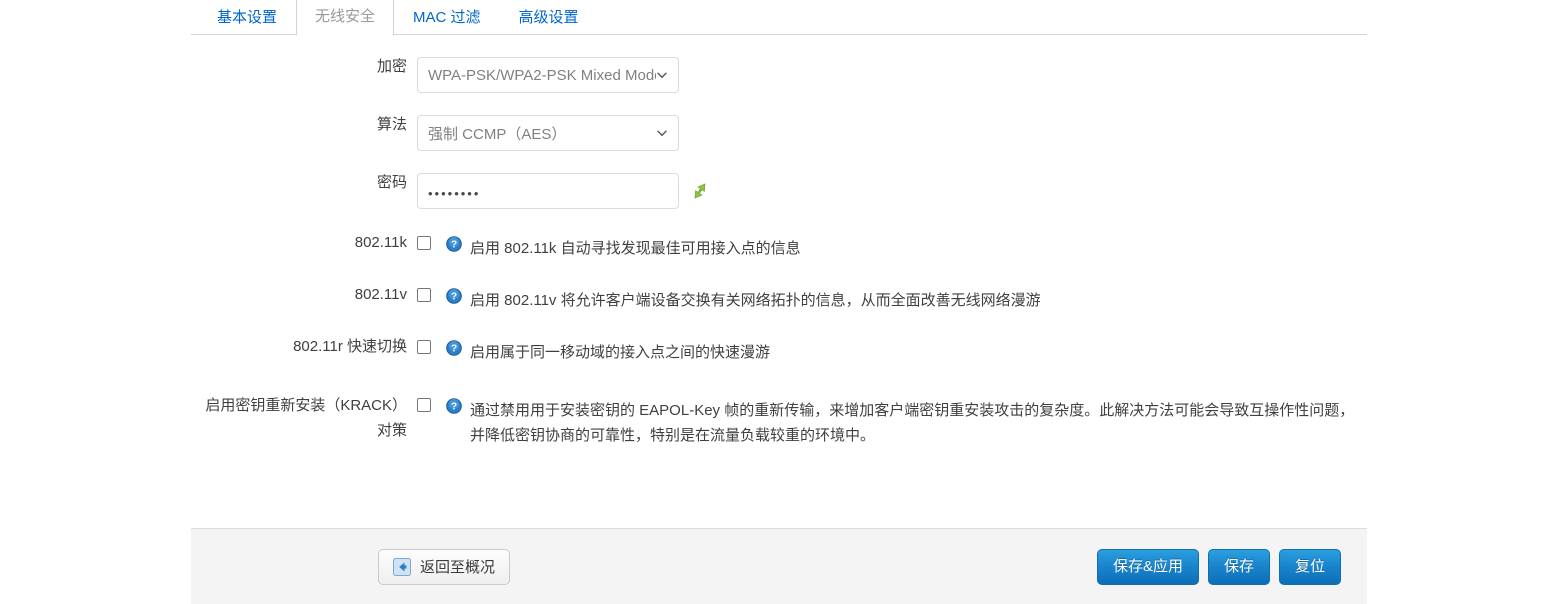 This screenshot has height=604, width=1546. What do you see at coordinates (391, 124) in the screenshot?
I see `label-cipher: 算法` at bounding box center [391, 124].